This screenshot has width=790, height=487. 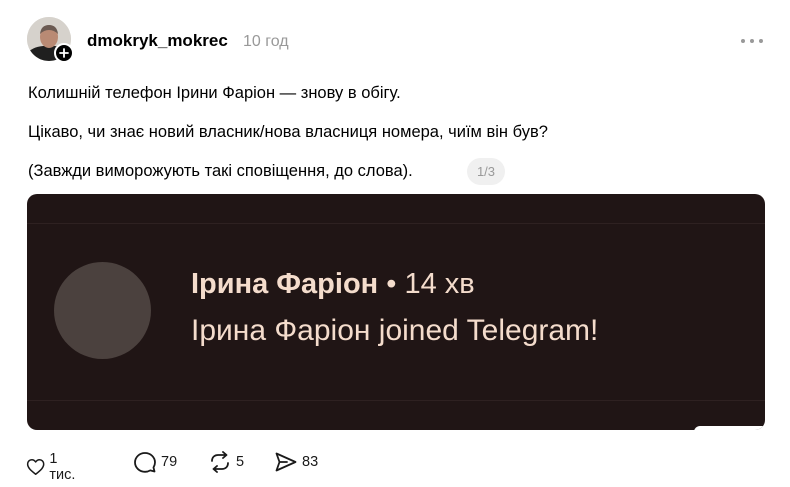 What do you see at coordinates (102, 310) in the screenshot?
I see `notification-avatar` at bounding box center [102, 310].